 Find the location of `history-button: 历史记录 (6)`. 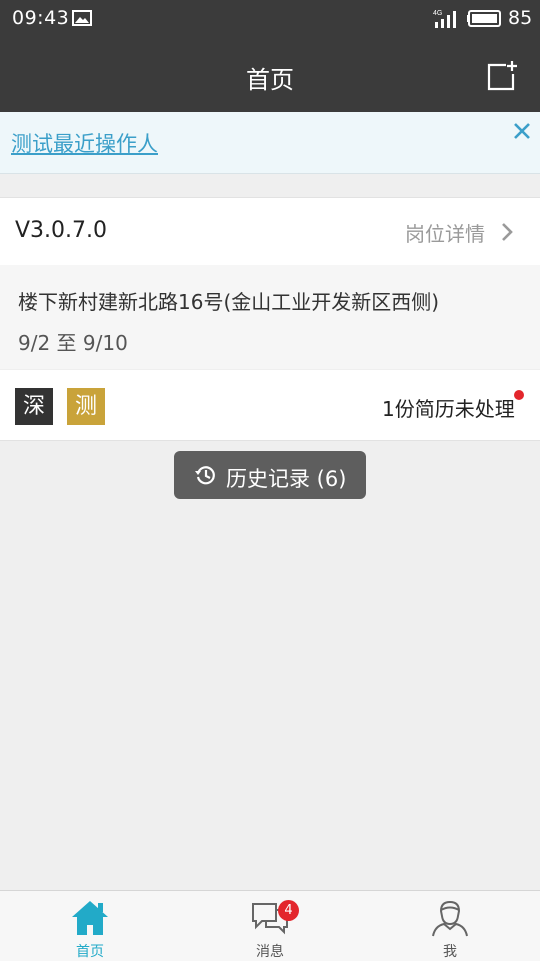

history-button: 历史记录 (6) is located at coordinates (270, 475).